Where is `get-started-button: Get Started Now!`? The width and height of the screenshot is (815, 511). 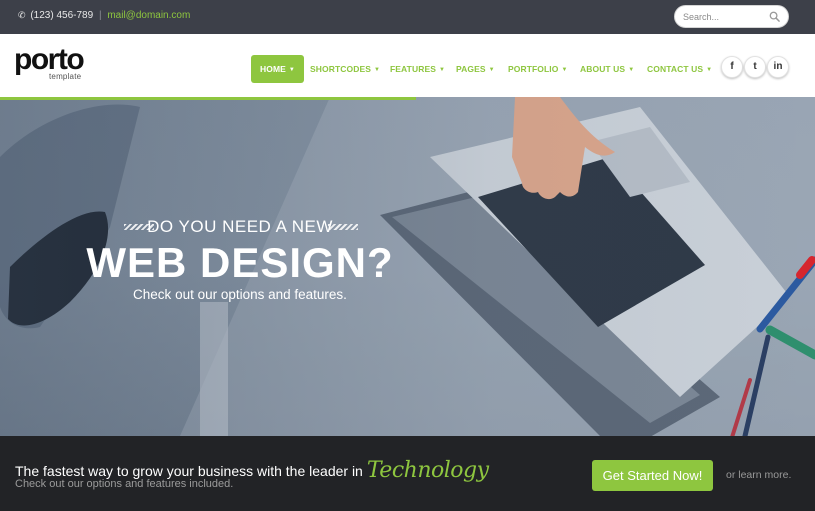
get-started-button: Get Started Now! is located at coordinates (652, 475).